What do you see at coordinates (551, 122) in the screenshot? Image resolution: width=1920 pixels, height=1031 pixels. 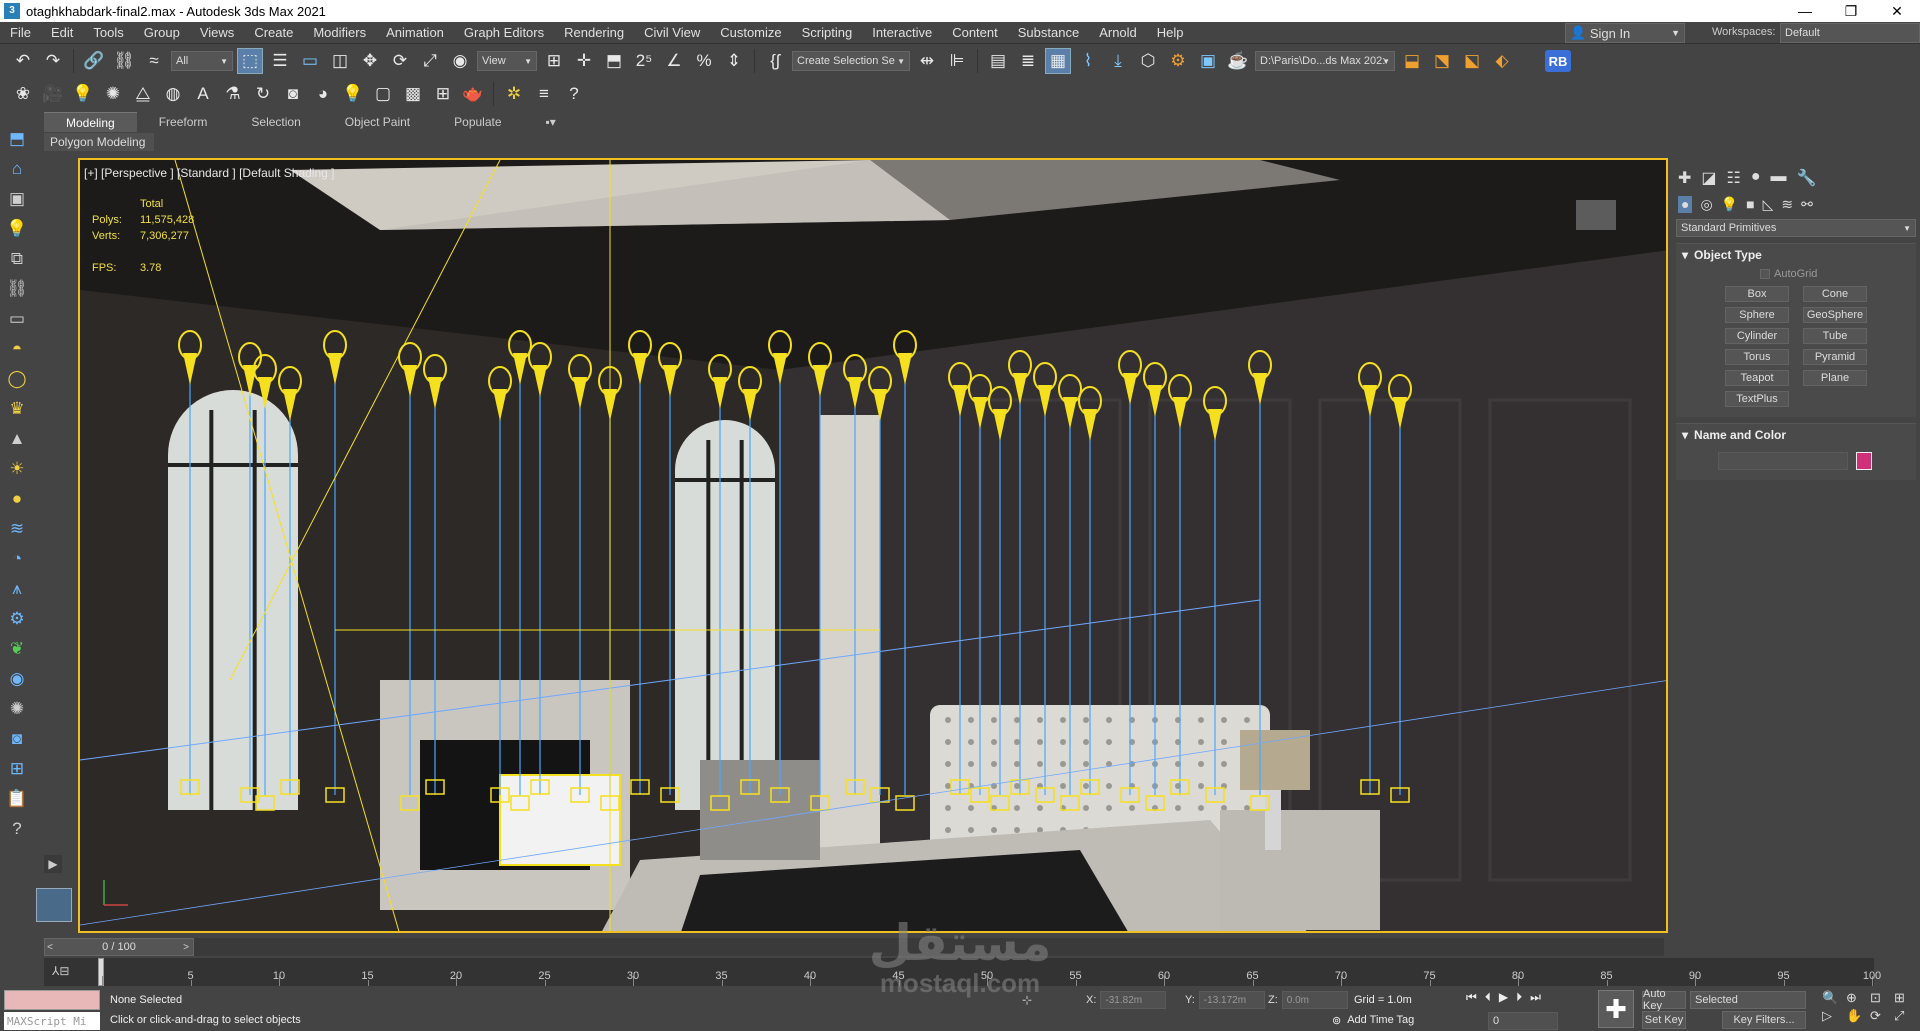 I see `ribbon-options-icon: ▪▾` at bounding box center [551, 122].